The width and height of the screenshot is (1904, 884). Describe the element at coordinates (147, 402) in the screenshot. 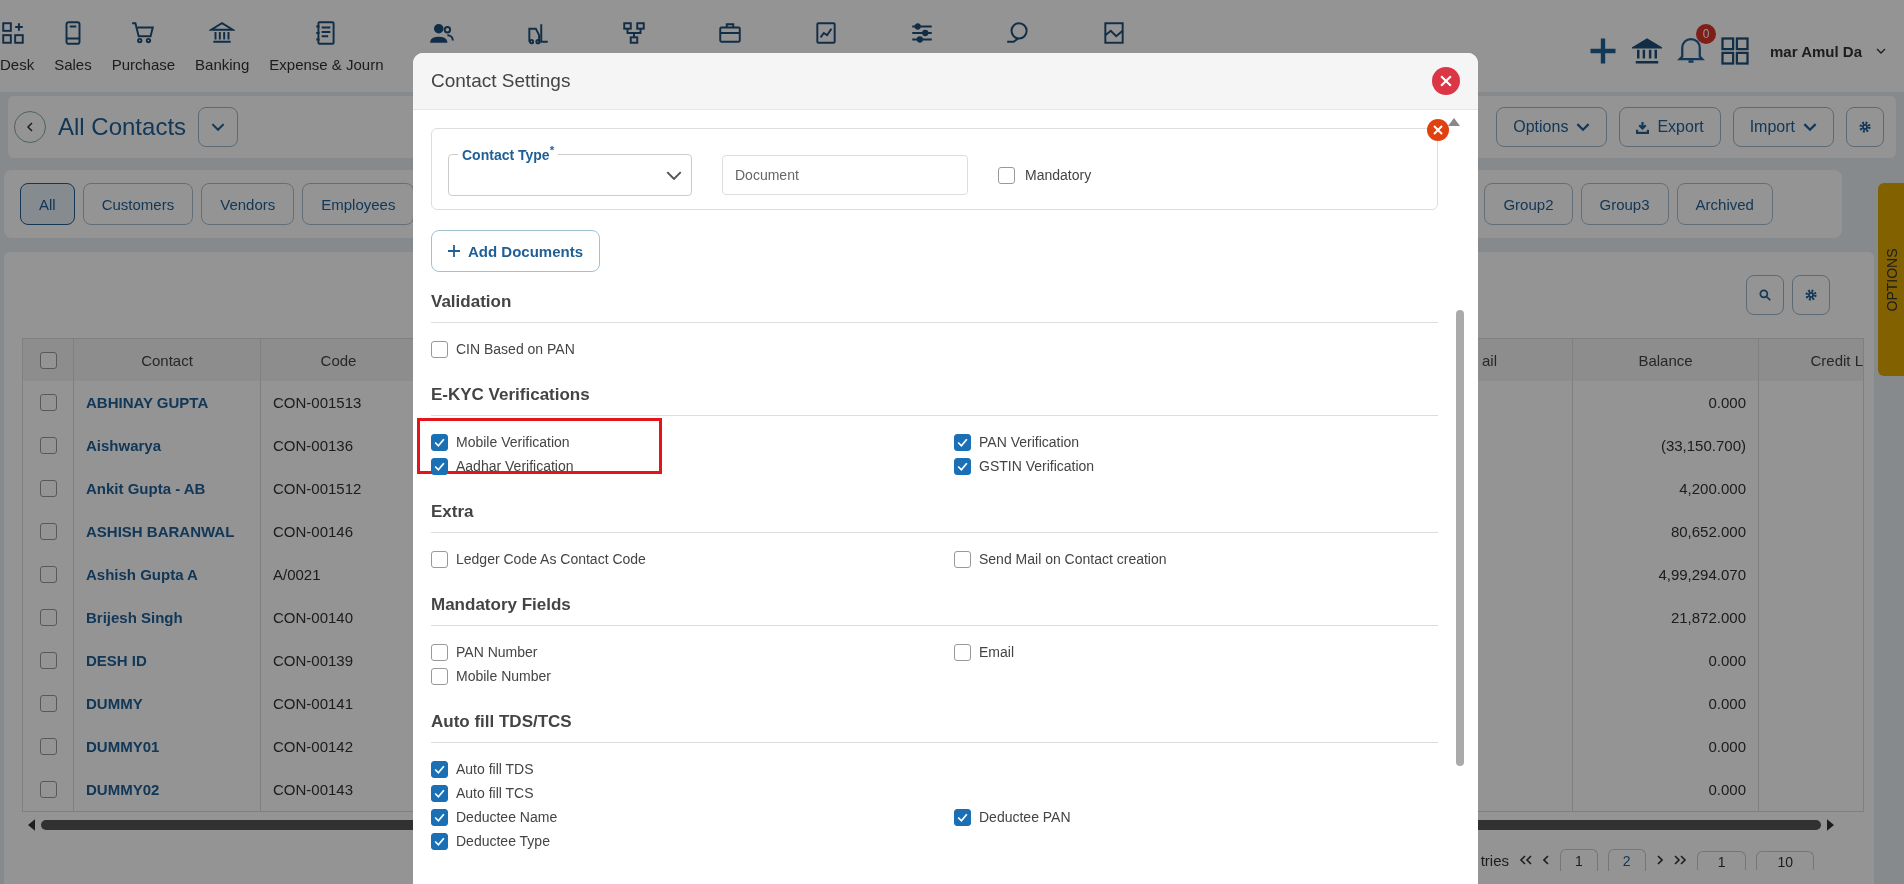

I see `contact-link: ABHINAY GUPTA` at that location.